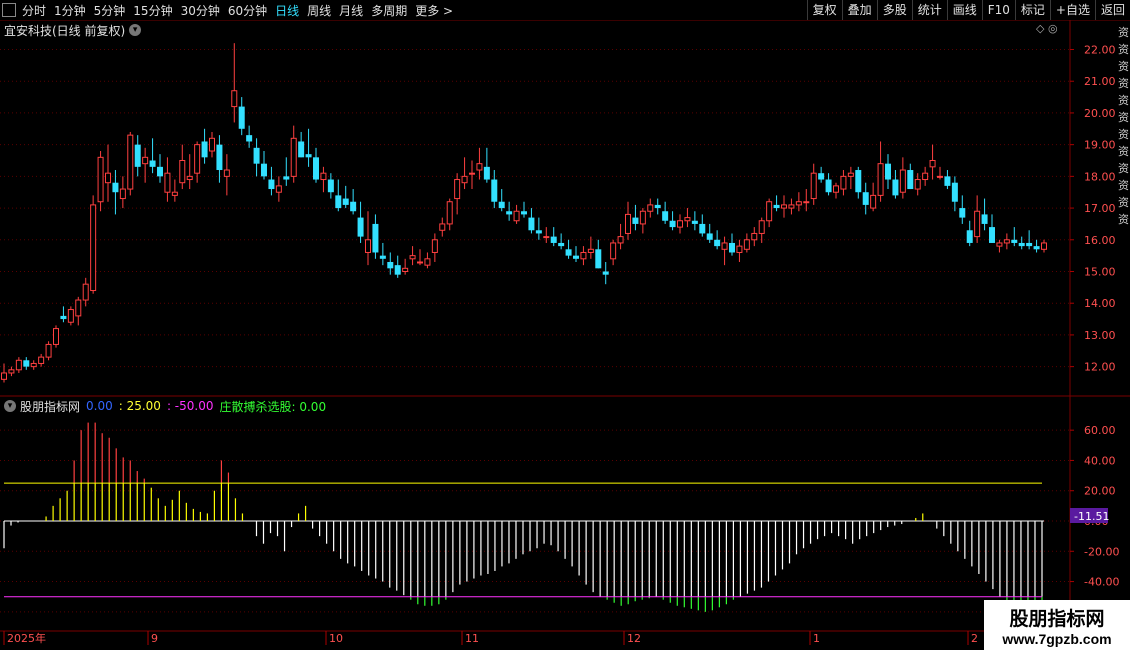 This screenshot has height=650, width=1130. Describe the element at coordinates (894, 10) in the screenshot. I see `toolbar-button-2: 多股` at that location.